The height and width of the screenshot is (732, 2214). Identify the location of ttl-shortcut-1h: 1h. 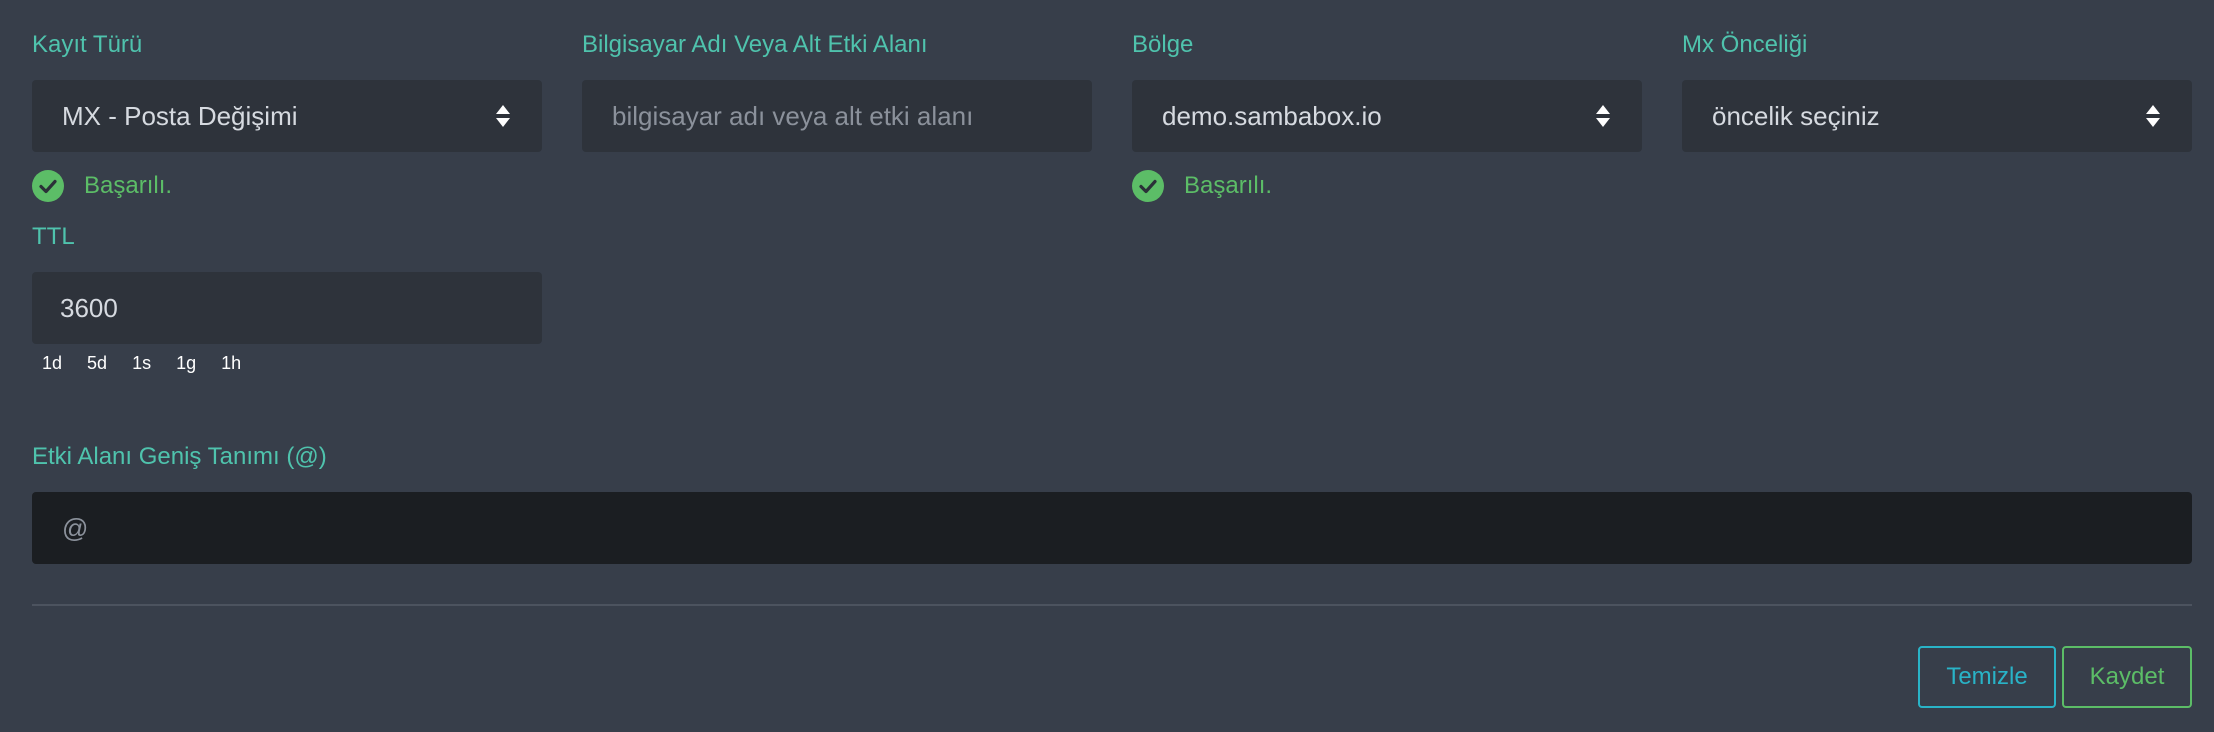
(231, 363).